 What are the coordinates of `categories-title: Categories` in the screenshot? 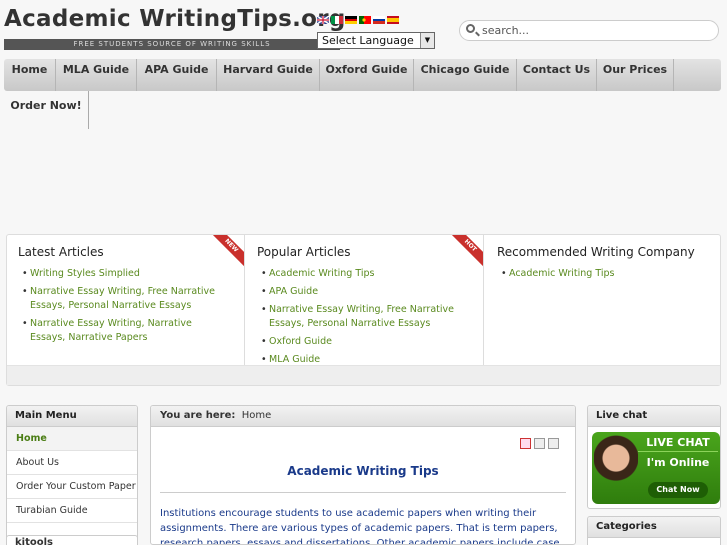 It's located at (654, 527).